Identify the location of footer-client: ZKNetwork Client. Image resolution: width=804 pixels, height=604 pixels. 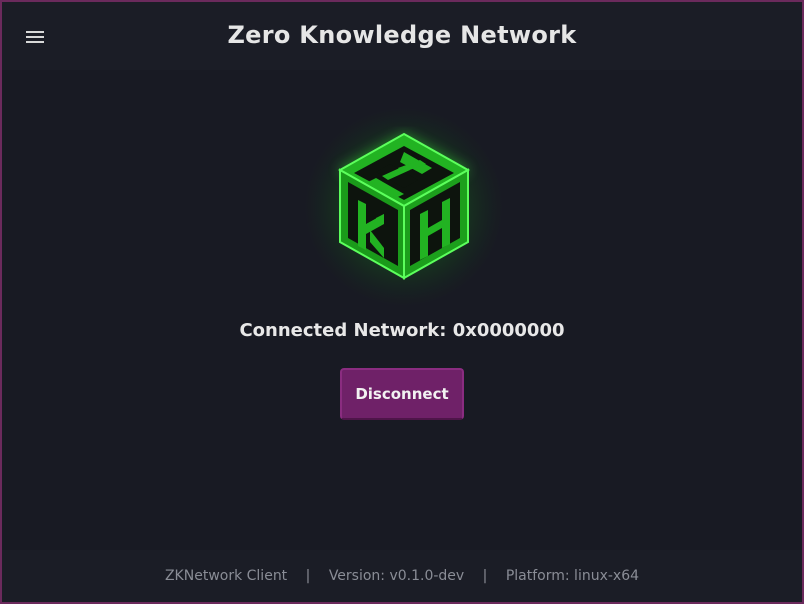
(226, 576).